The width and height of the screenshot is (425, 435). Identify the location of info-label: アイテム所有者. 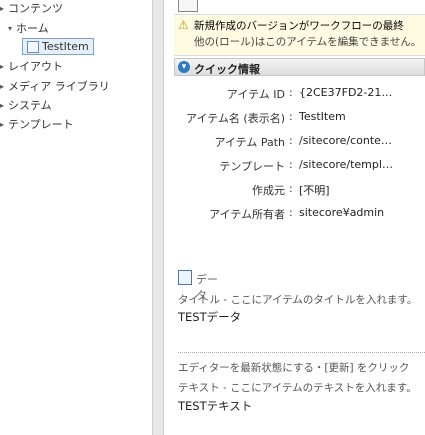
(247, 214).